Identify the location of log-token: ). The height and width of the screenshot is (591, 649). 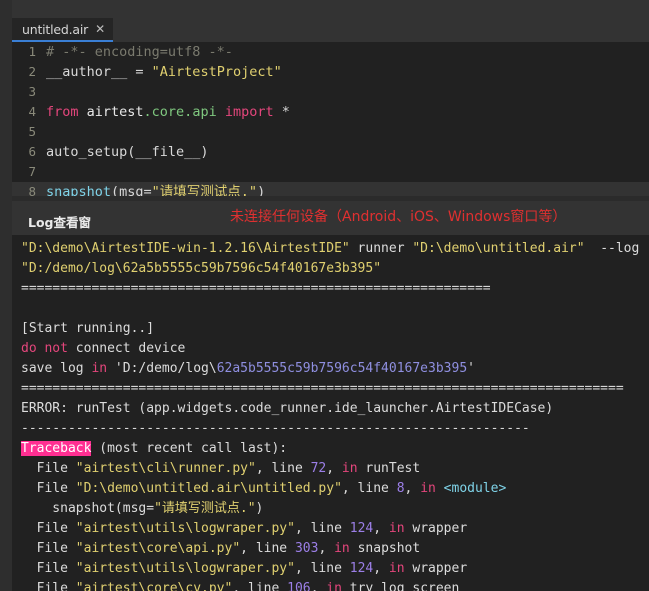
(259, 508).